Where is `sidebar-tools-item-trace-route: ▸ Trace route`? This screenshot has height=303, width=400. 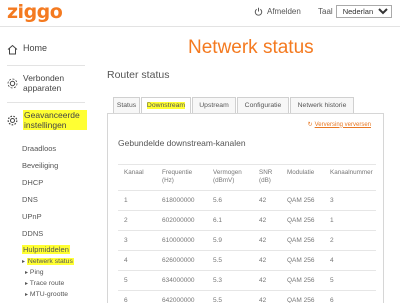 sidebar-tools-item-trace-route: ▸ Trace route is located at coordinates (44, 283).